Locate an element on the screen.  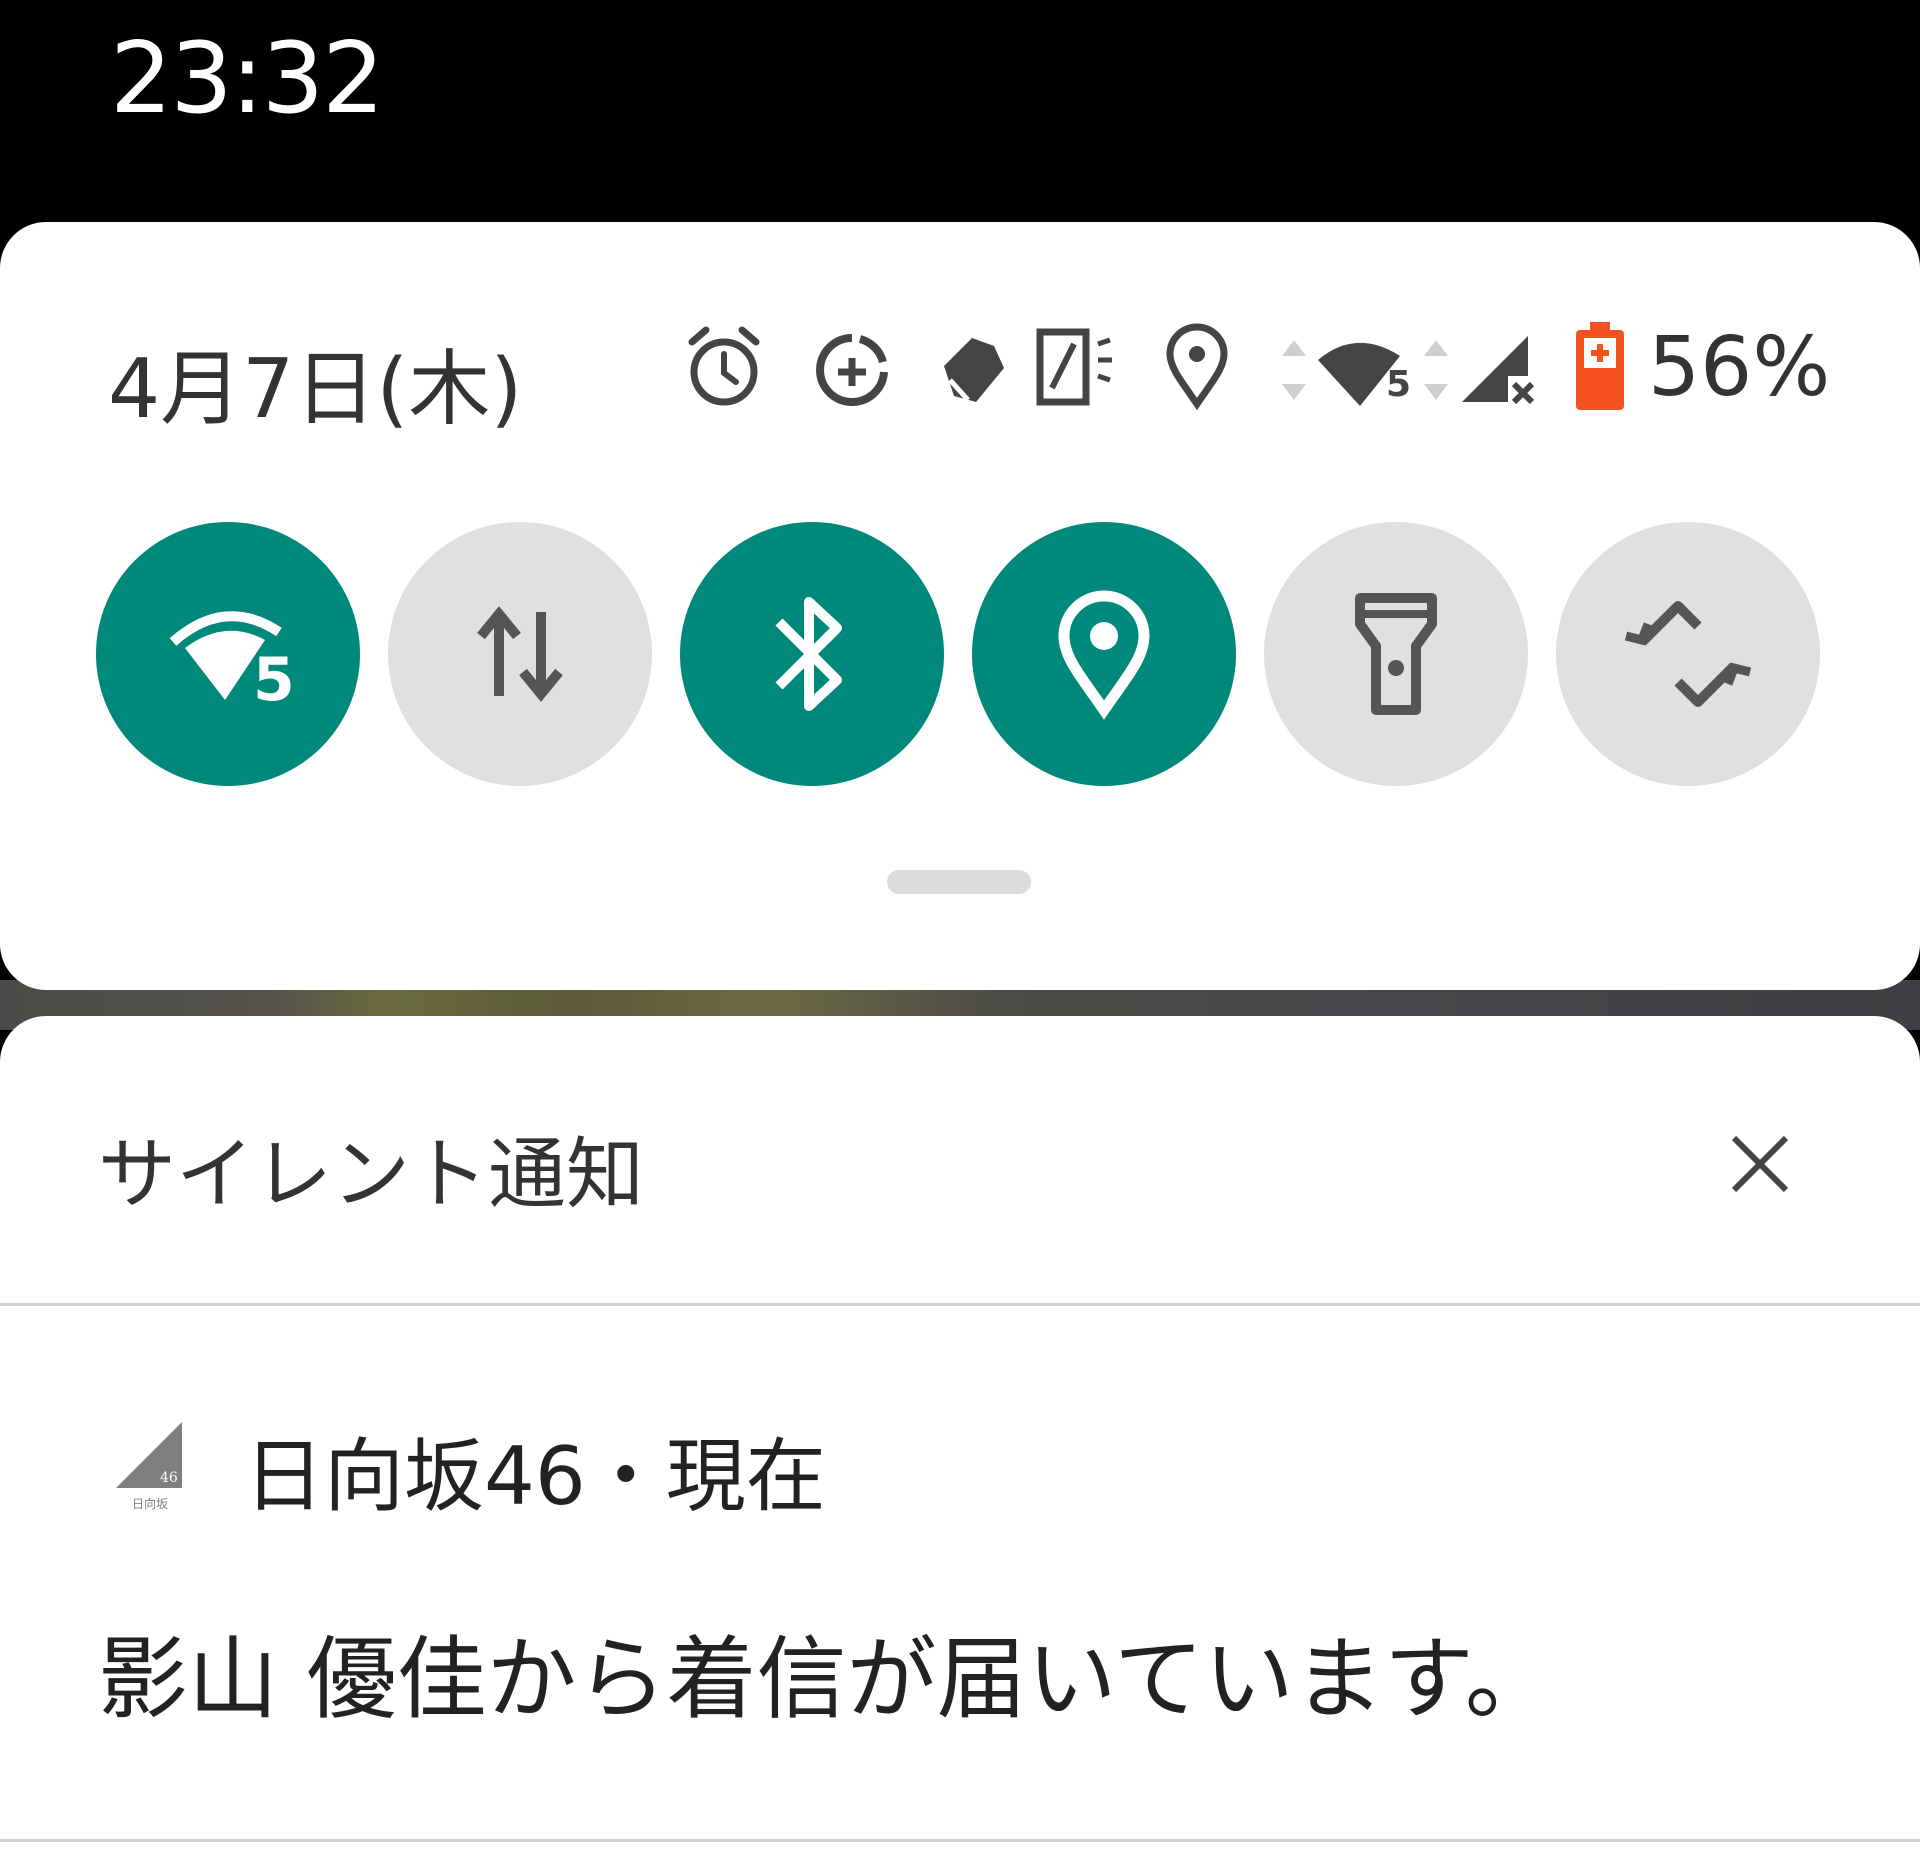
status-bar-clock: 23:32 is located at coordinates (247, 79).